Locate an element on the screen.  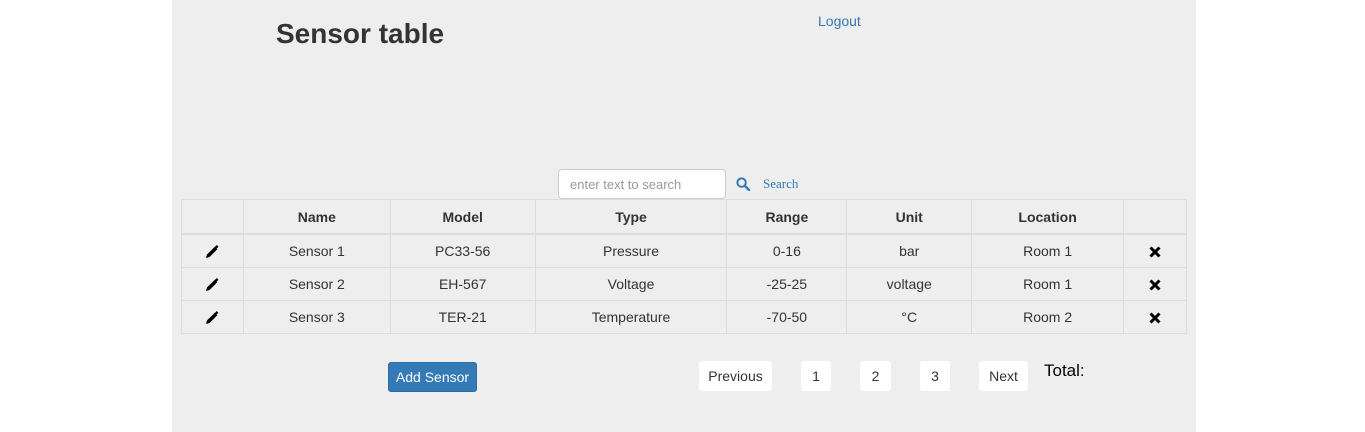
logout-link: Logout is located at coordinates (839, 21).